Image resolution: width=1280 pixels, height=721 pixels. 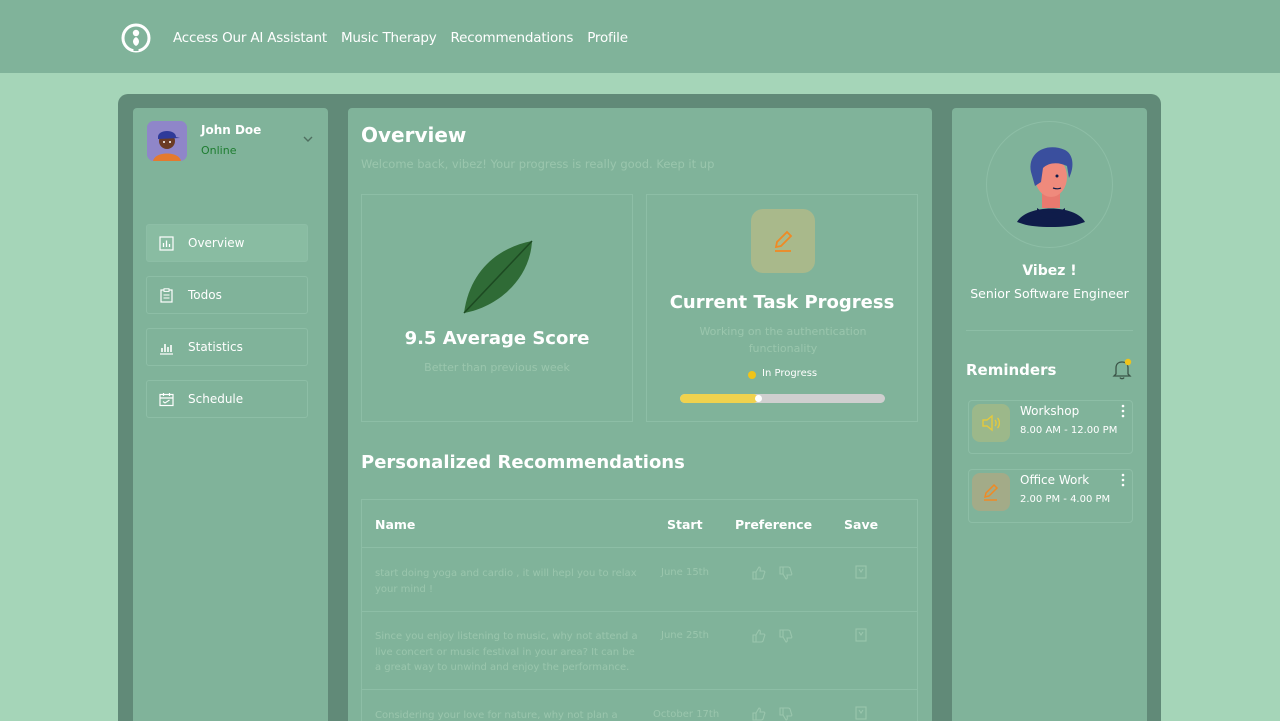 I want to click on sidebar-item-label: Schedule, so click(x=216, y=399).